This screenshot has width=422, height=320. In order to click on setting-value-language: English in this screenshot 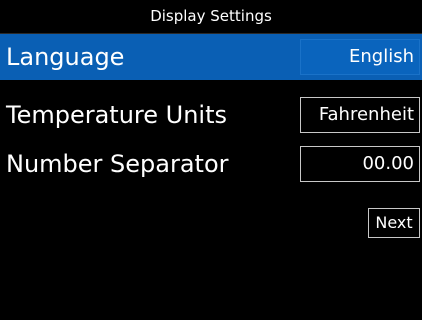, I will do `click(360, 57)`.